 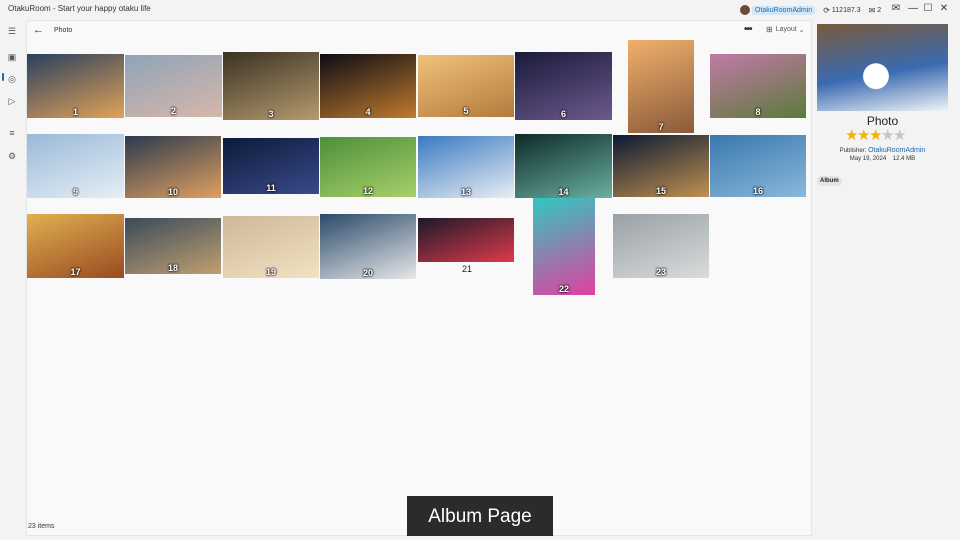 I want to click on thumbnail-number: 22, so click(x=563, y=289).